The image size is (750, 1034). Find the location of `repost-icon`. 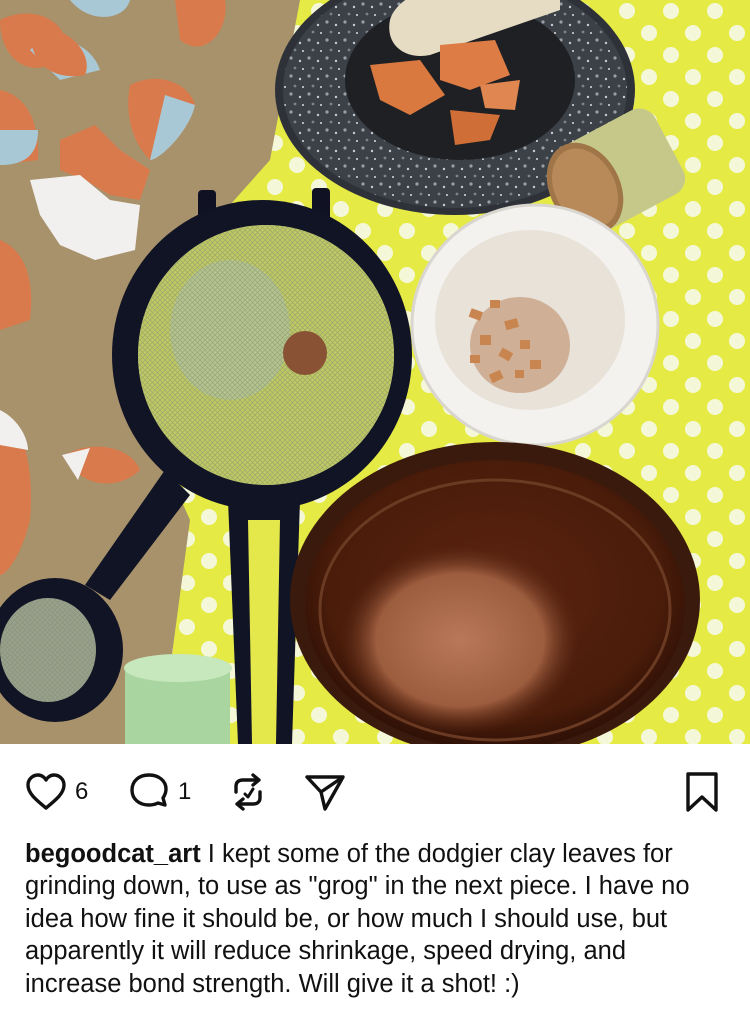

repost-icon is located at coordinates (248, 792).